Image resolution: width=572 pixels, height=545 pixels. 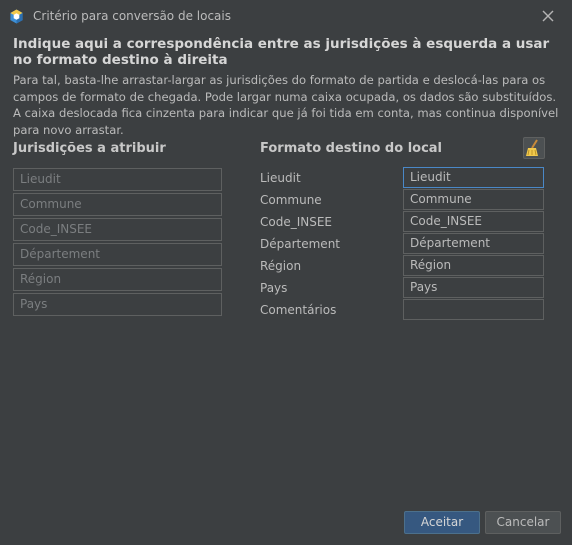 What do you see at coordinates (351, 148) in the screenshot?
I see `target-title: Formato destino do local` at bounding box center [351, 148].